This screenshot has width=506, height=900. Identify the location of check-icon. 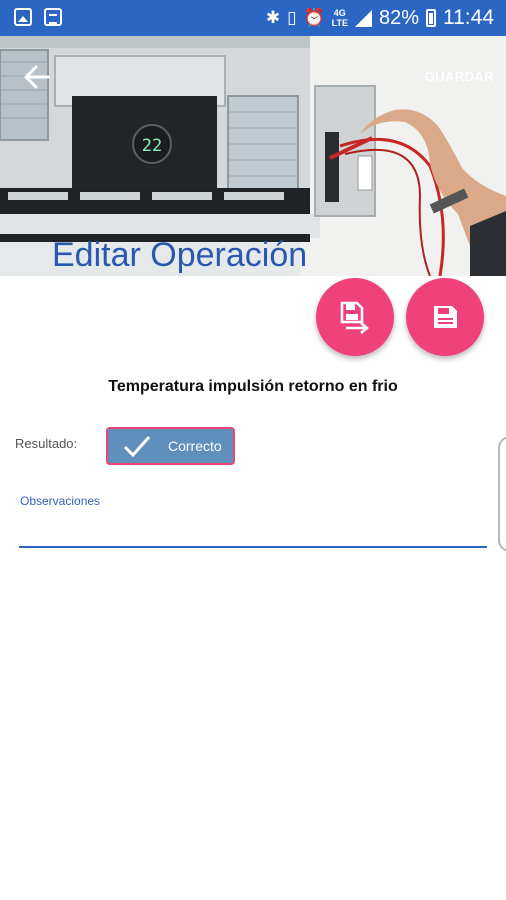
(137, 447).